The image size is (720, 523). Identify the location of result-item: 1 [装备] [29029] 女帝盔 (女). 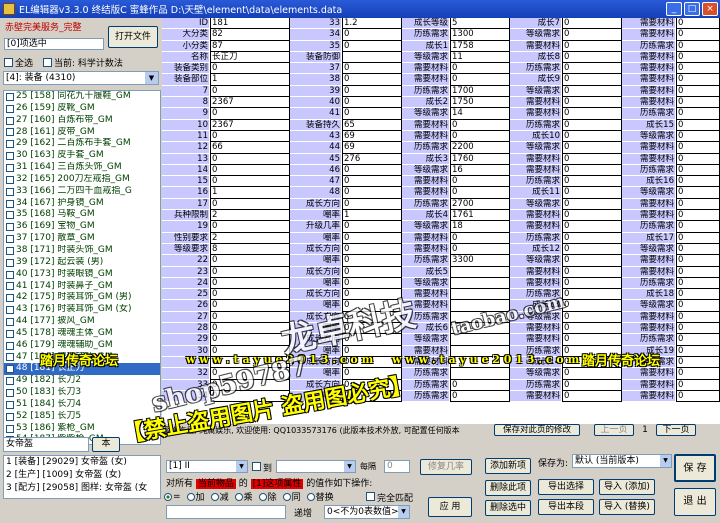
(82, 462).